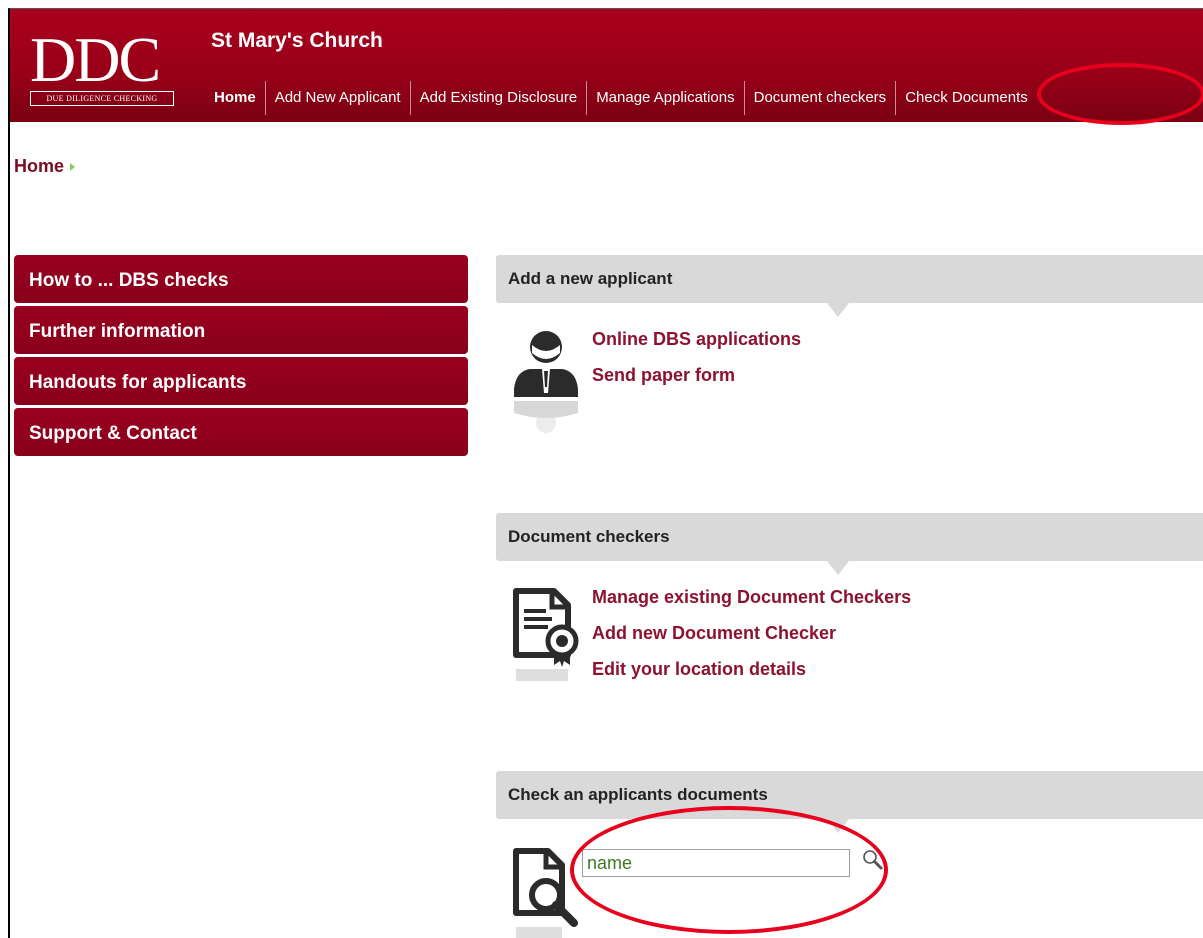 Image resolution: width=1203 pixels, height=938 pixels. Describe the element at coordinates (39, 166) in the screenshot. I see `breadcrumb-home: Home` at that location.